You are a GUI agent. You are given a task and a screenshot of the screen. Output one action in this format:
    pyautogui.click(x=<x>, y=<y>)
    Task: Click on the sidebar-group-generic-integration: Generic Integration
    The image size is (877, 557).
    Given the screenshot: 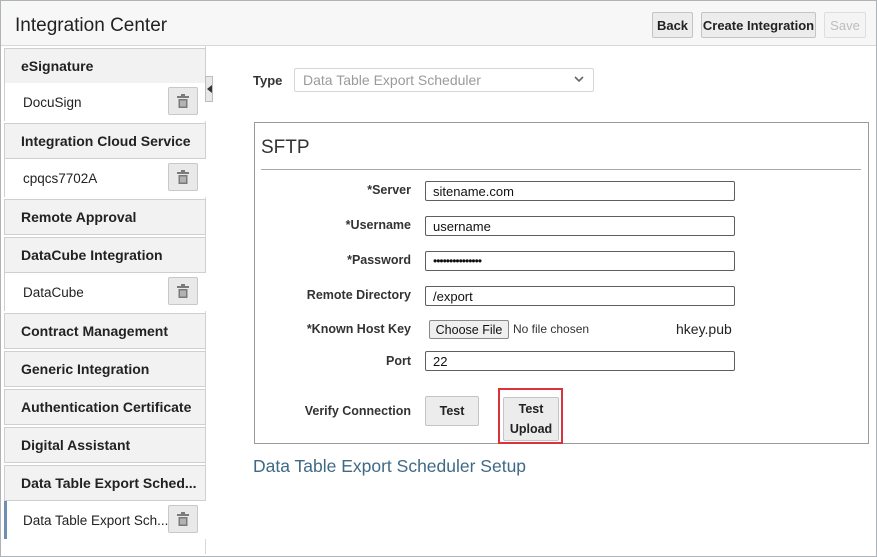 What is the action you would take?
    pyautogui.click(x=105, y=369)
    